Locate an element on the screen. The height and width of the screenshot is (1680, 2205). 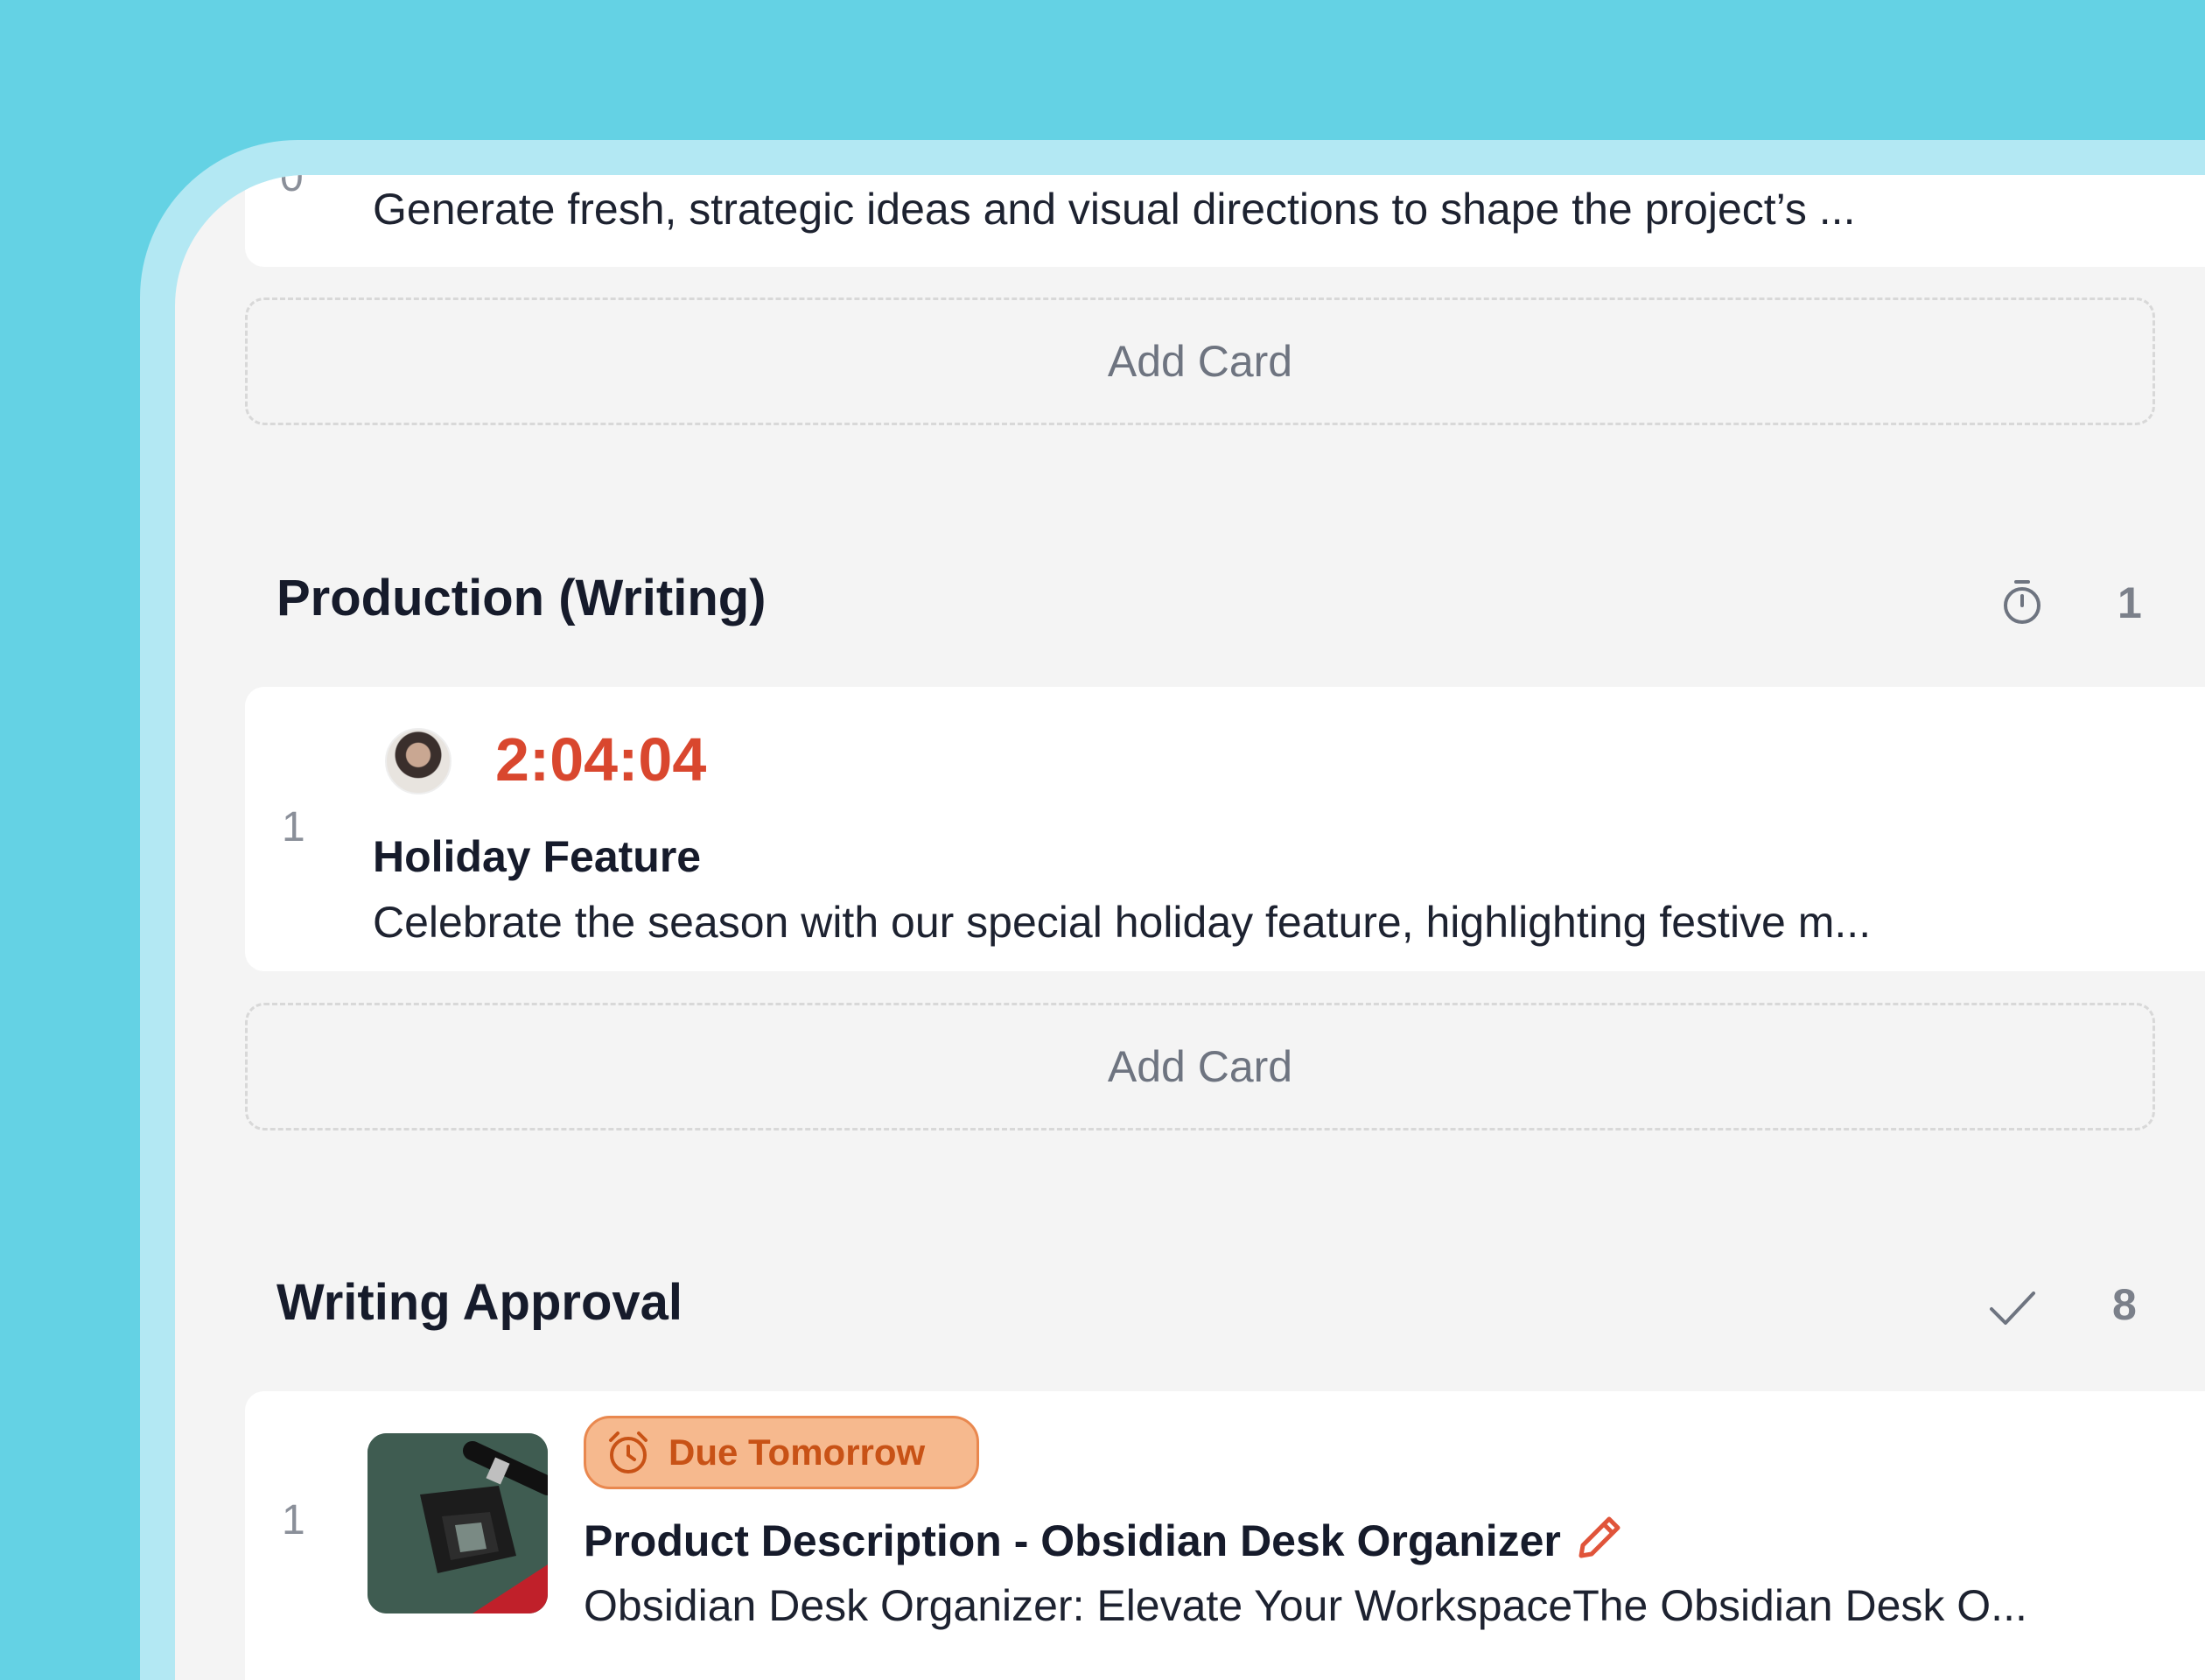
assignee-avatar is located at coordinates (418, 761).